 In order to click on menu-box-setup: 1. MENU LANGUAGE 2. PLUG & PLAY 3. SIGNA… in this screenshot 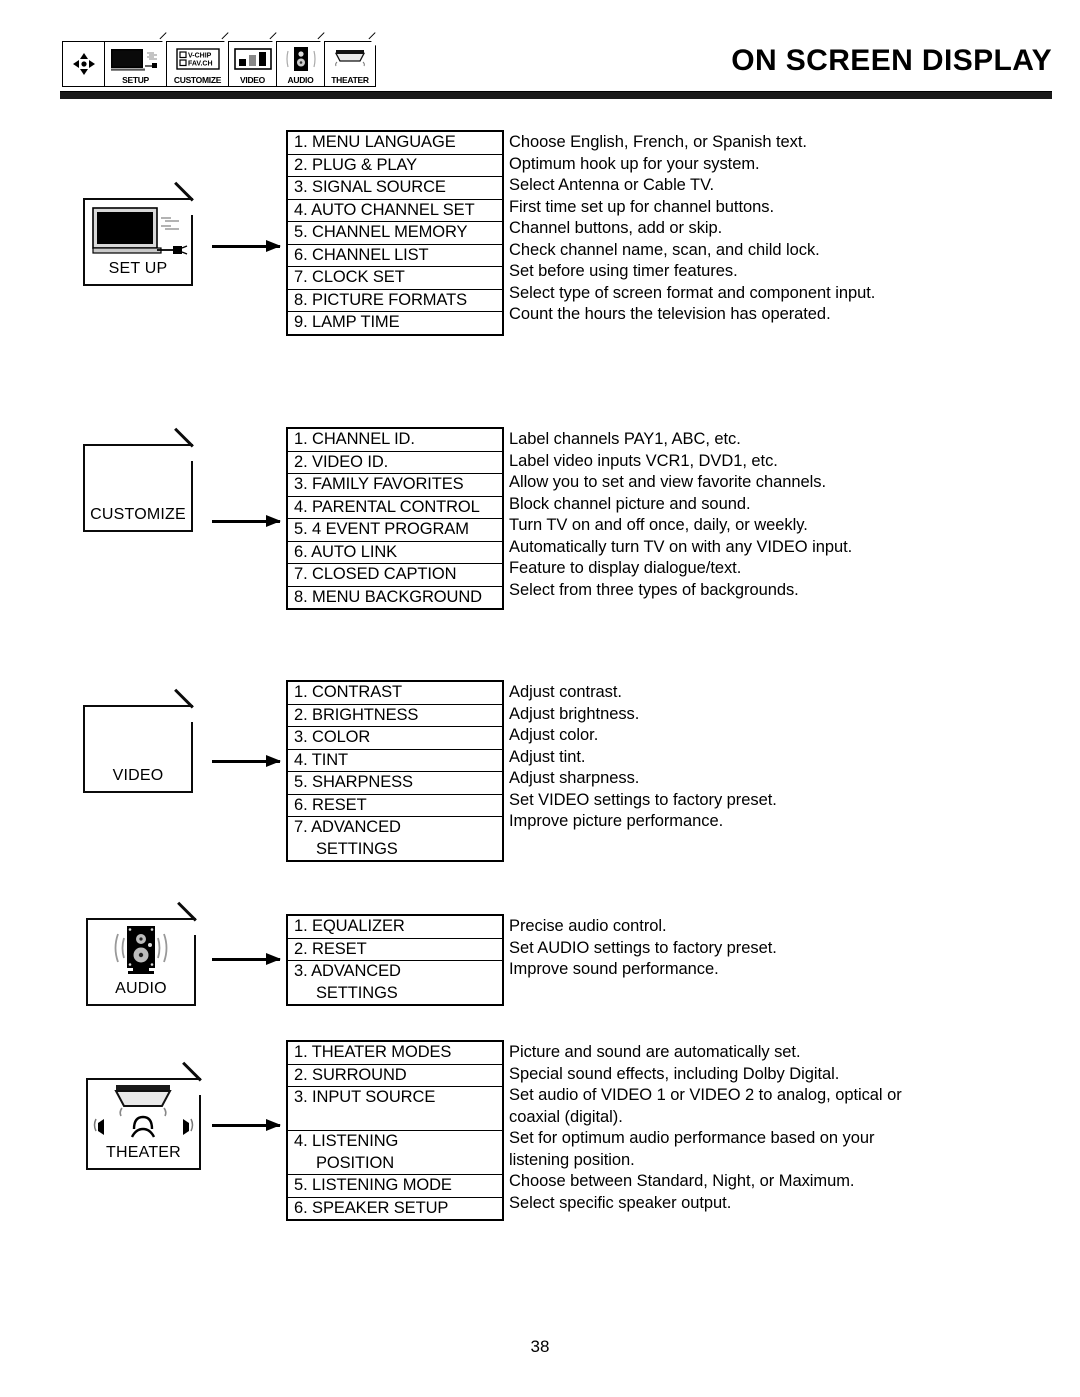, I will do `click(395, 233)`.